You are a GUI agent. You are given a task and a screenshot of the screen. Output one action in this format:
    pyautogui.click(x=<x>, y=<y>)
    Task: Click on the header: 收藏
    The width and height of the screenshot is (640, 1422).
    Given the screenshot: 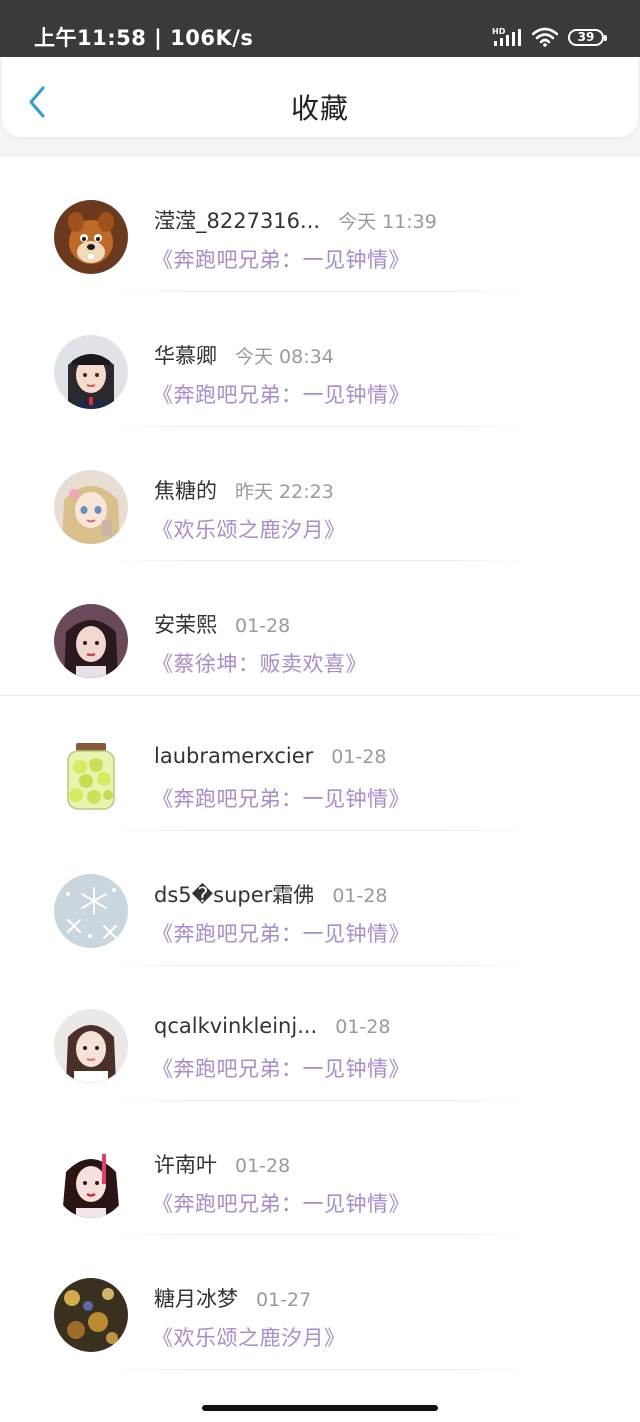 What is the action you would take?
    pyautogui.click(x=320, y=97)
    